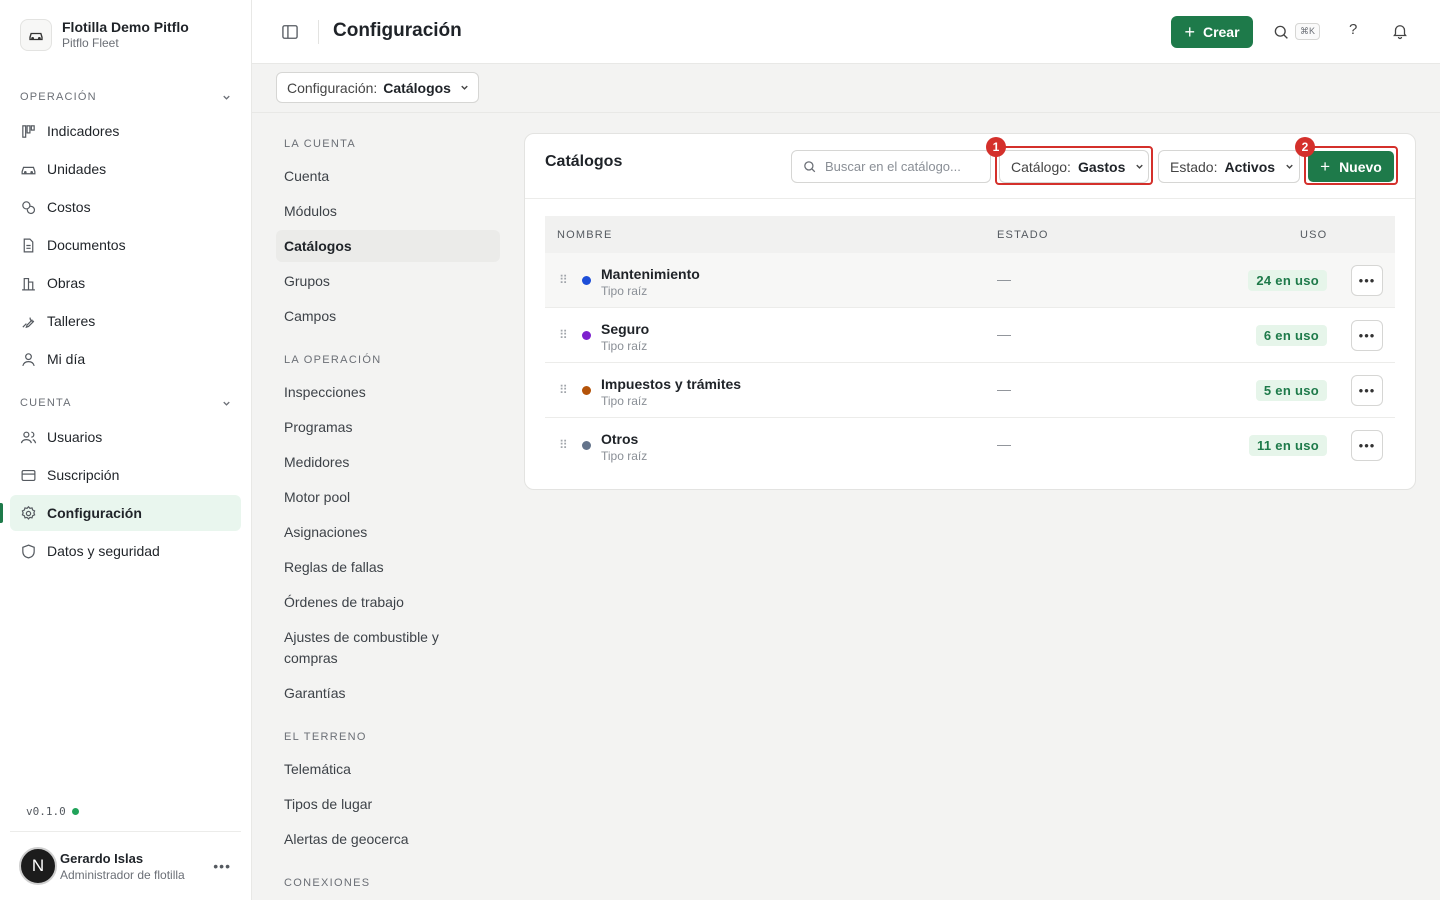 Image resolution: width=1440 pixels, height=900 pixels. What do you see at coordinates (71, 321) in the screenshot?
I see `sidebar-item-label: Talleres` at bounding box center [71, 321].